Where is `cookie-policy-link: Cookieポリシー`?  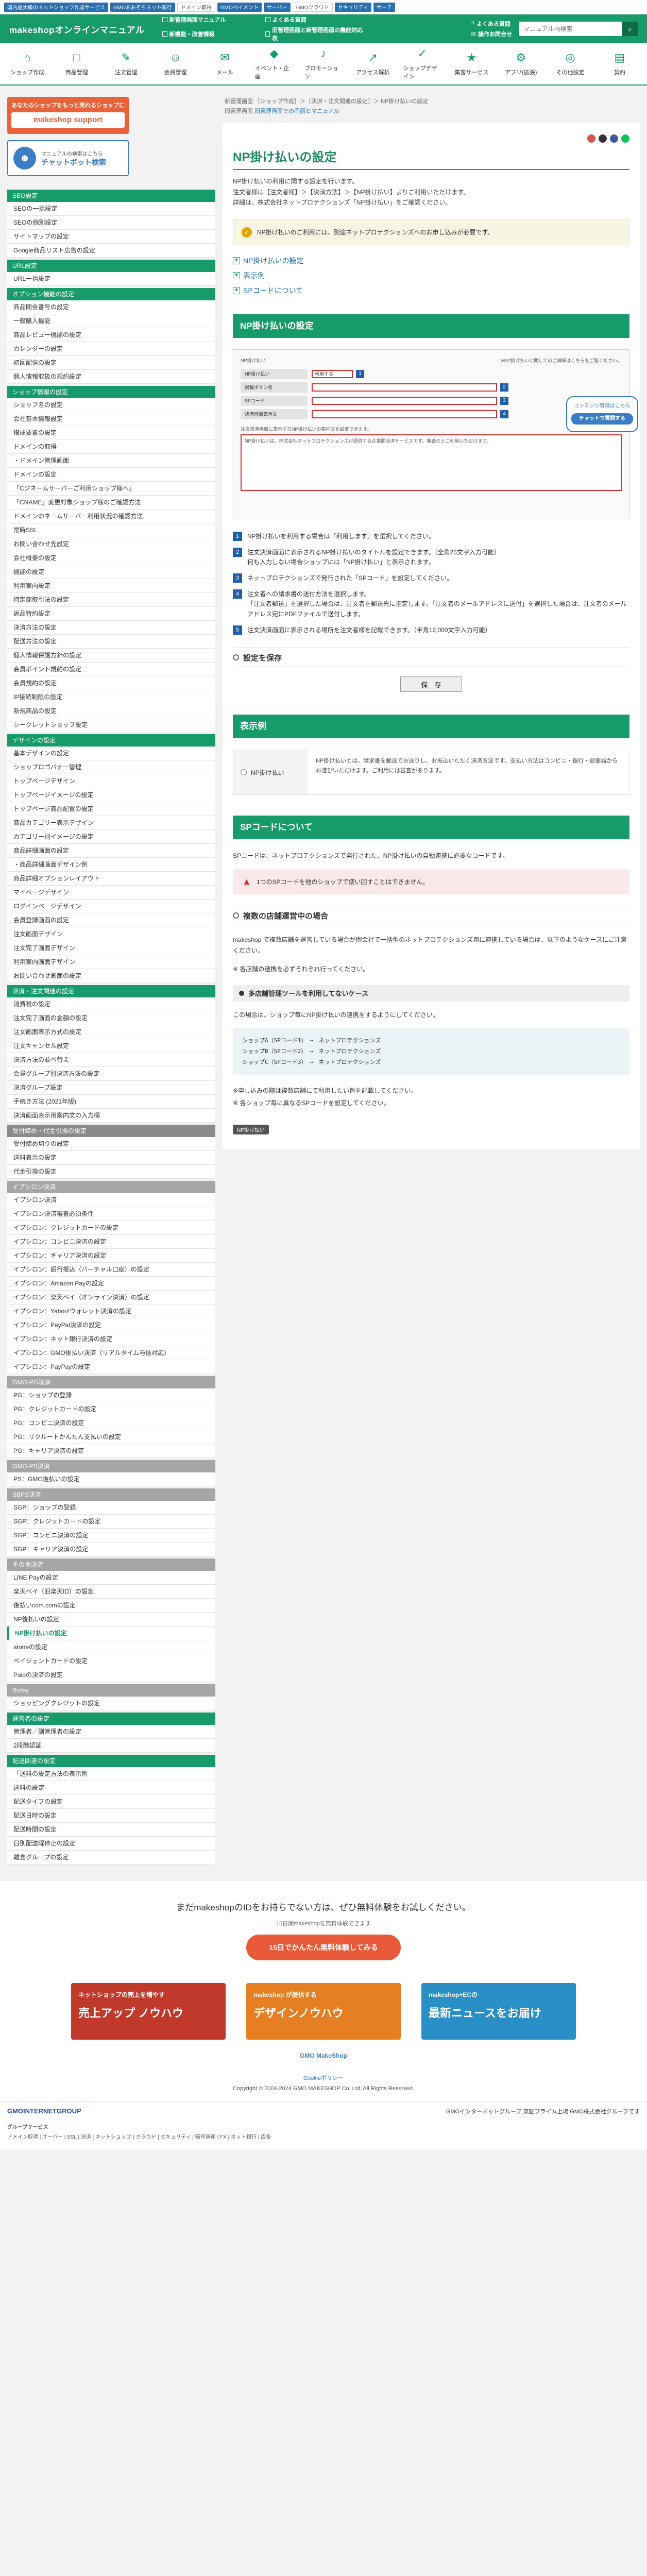 cookie-policy-link: Cookieポリシー is located at coordinates (323, 2078).